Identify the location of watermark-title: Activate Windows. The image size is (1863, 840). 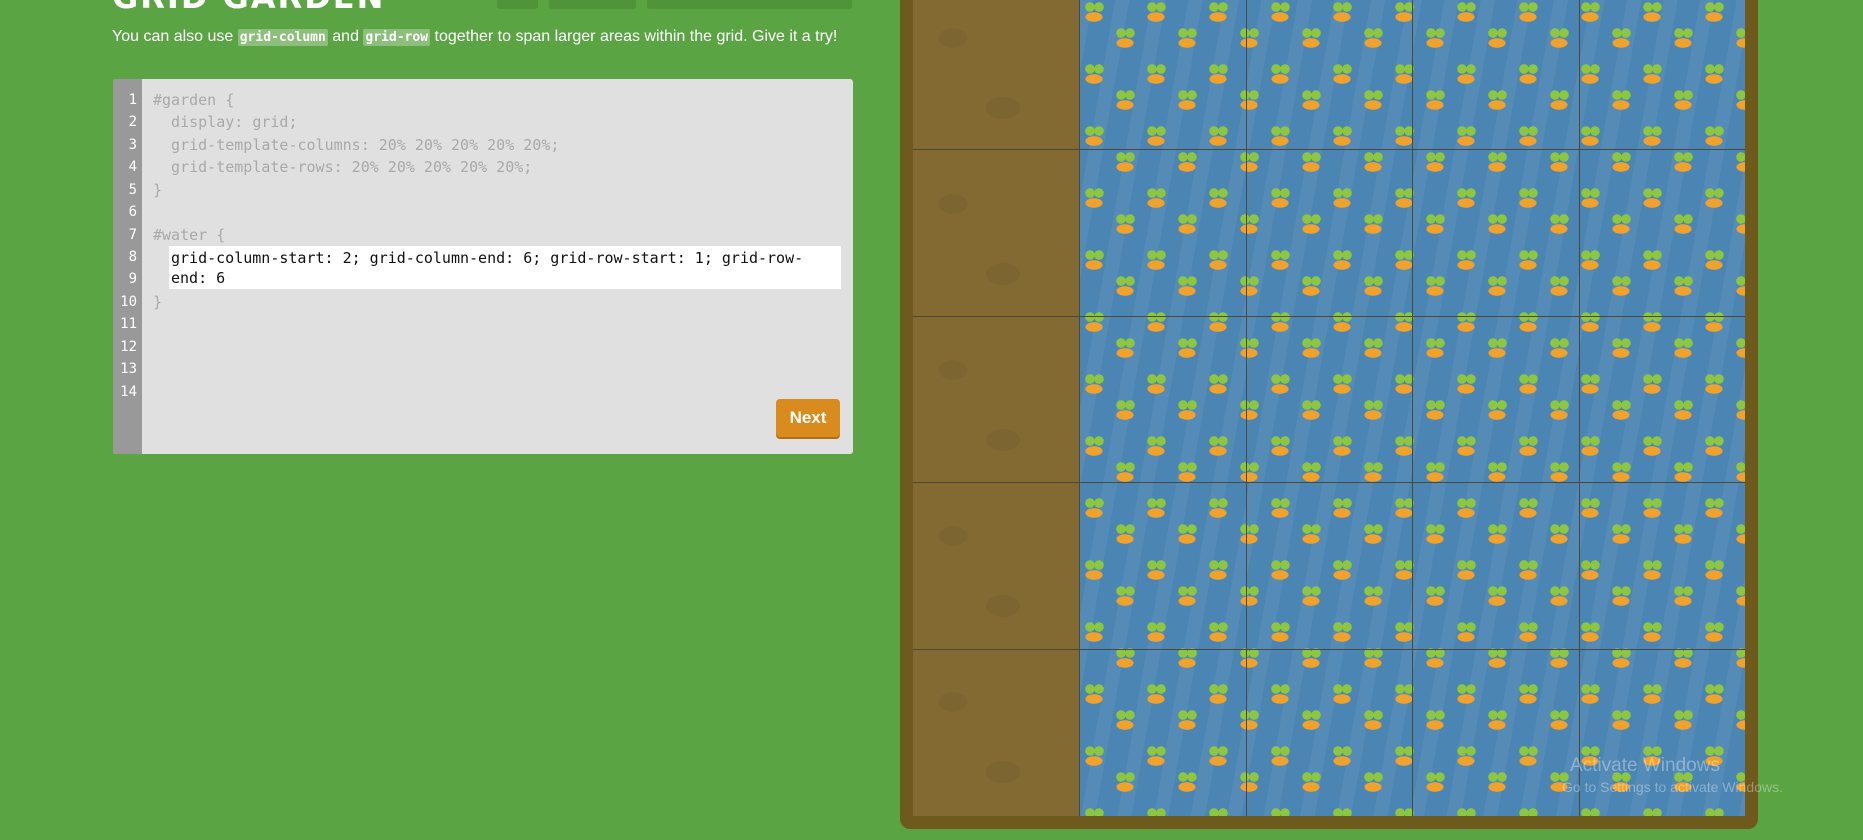
(1645, 765).